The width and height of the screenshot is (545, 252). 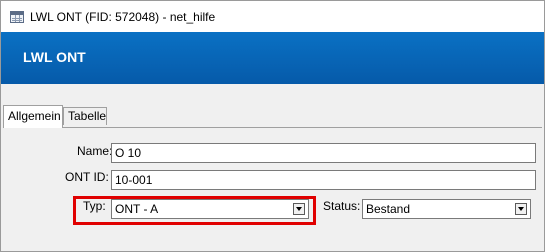 I want to click on ont-id-field: 10-001, so click(x=323, y=180).